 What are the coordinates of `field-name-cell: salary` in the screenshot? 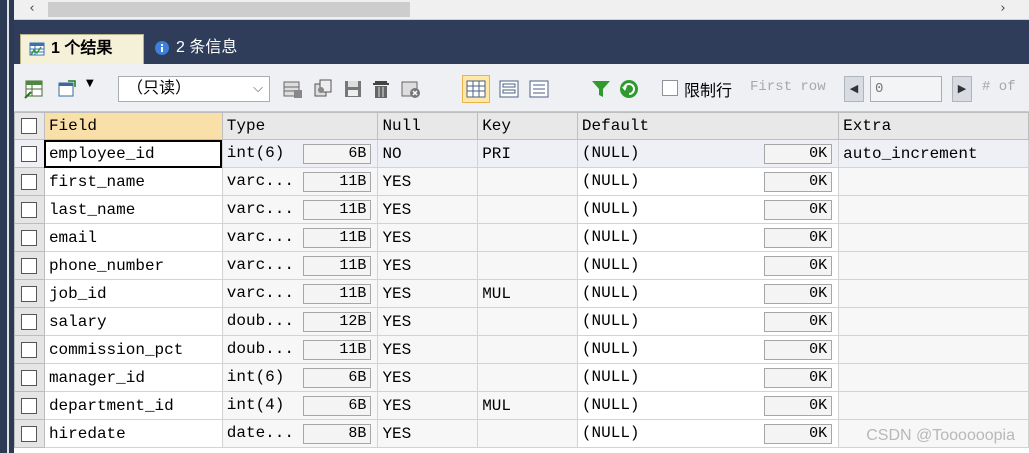 It's located at (133, 321).